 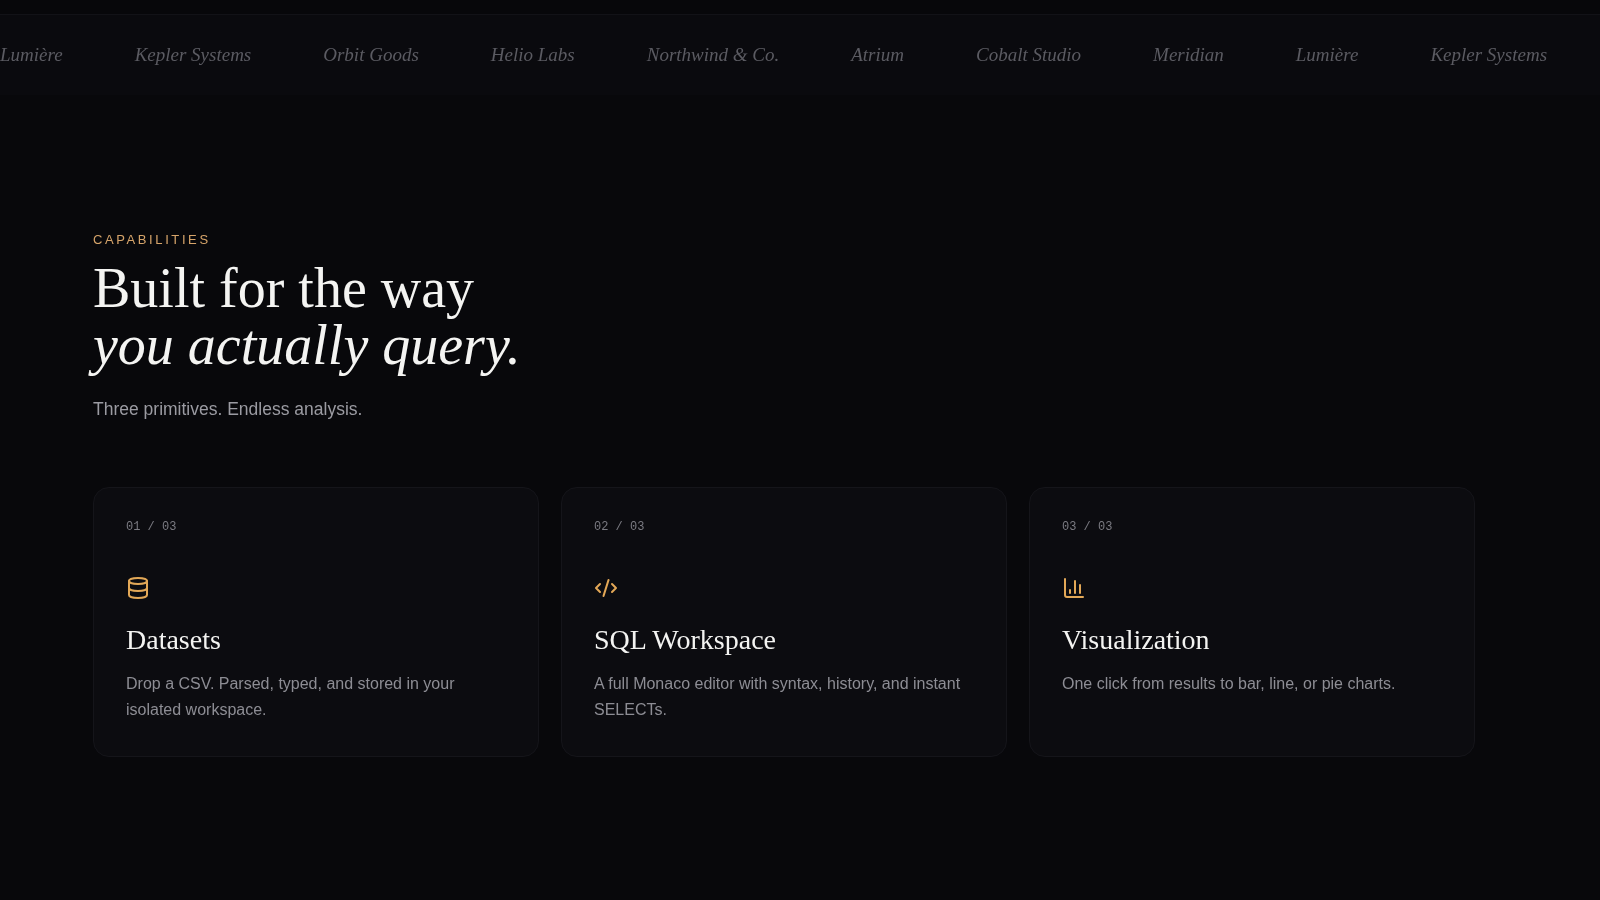 What do you see at coordinates (152, 240) in the screenshot?
I see `section-eyebrow: CAPABILITIES` at bounding box center [152, 240].